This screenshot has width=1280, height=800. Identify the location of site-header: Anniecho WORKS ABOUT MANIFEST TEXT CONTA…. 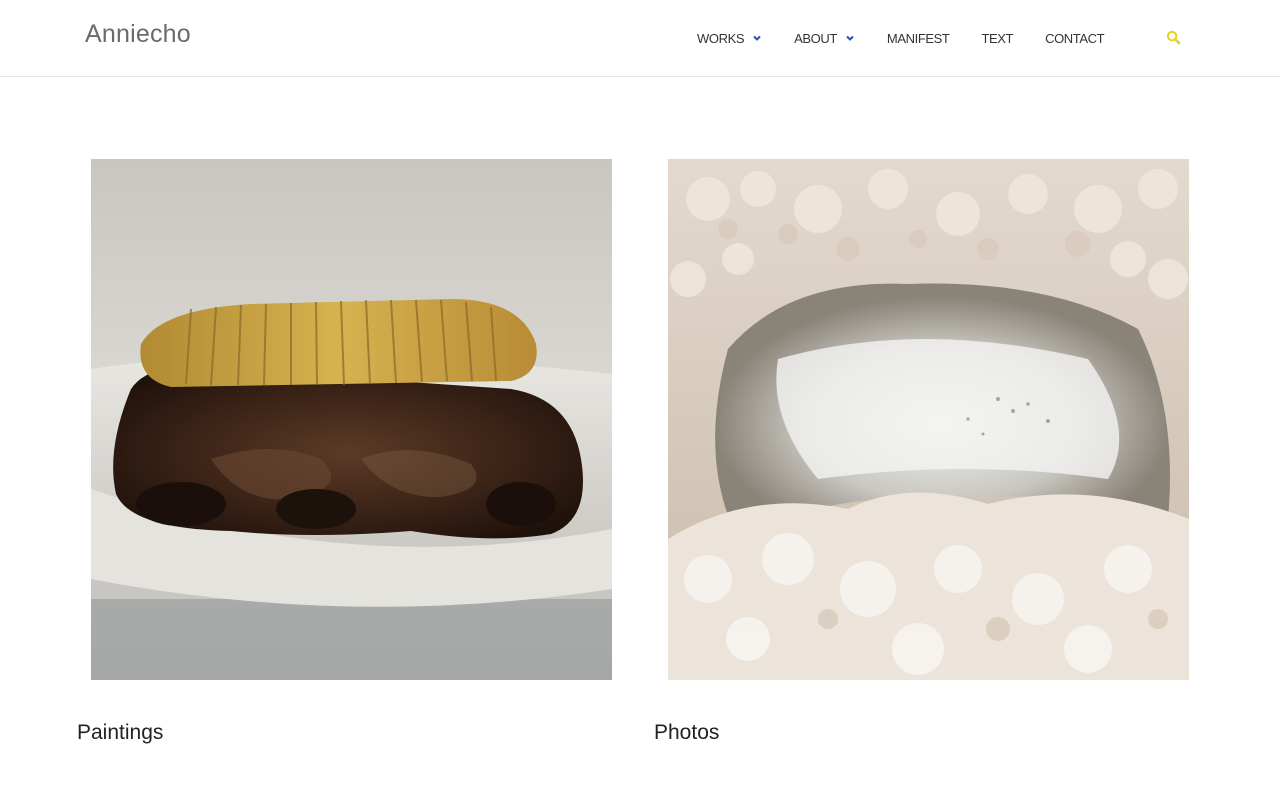
(640, 38).